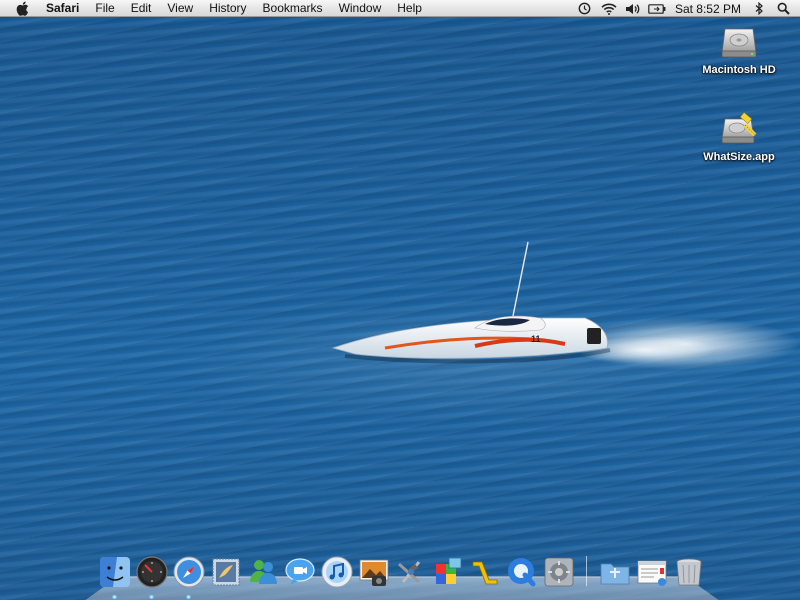 The width and height of the screenshot is (800, 600). Describe the element at coordinates (64, 8) in the screenshot. I see `menu-app-safari: Safari` at that location.